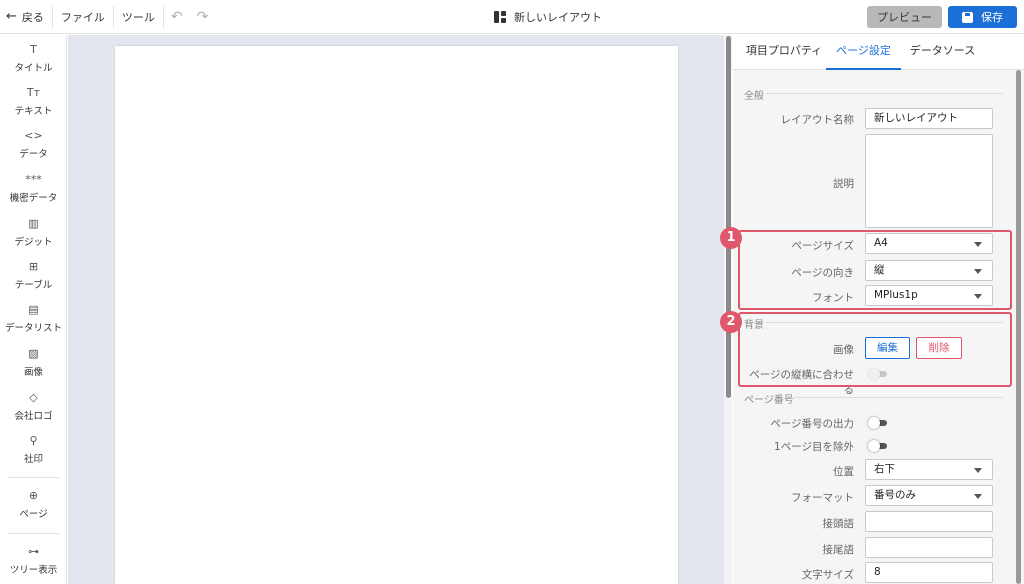  What do you see at coordinates (33, 328) in the screenshot?
I see `tool-label: データリスト` at bounding box center [33, 328].